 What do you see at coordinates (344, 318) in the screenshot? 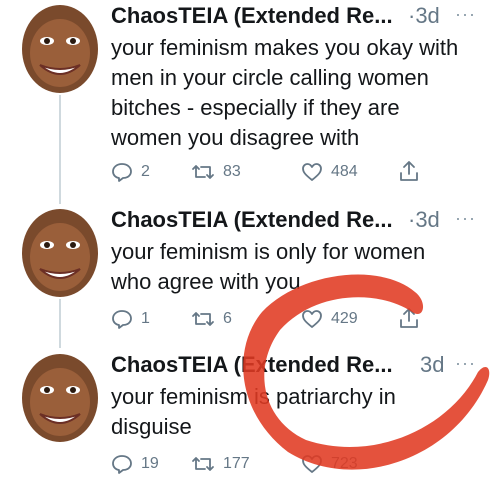
I see `like-count: 429` at bounding box center [344, 318].